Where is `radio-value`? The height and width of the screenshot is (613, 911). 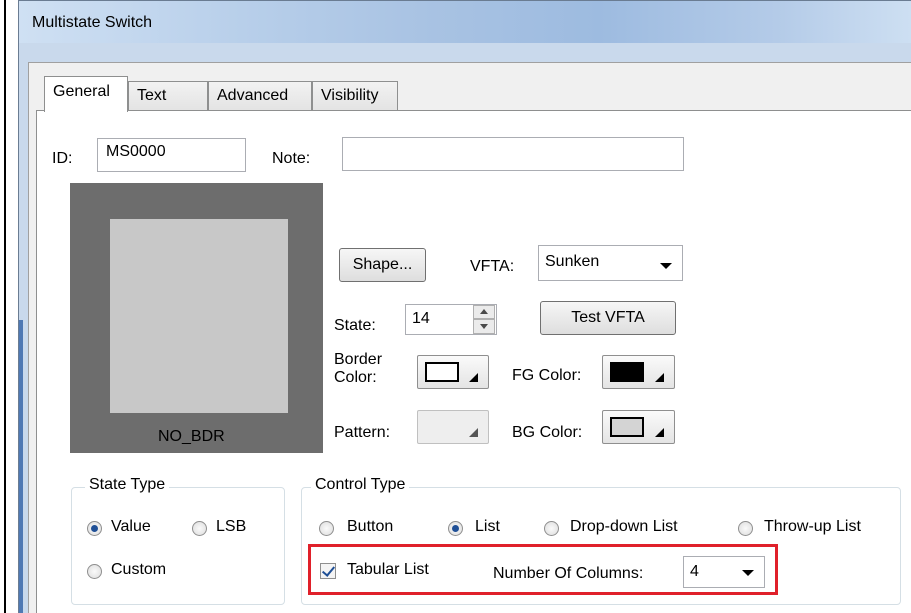 radio-value is located at coordinates (94, 528).